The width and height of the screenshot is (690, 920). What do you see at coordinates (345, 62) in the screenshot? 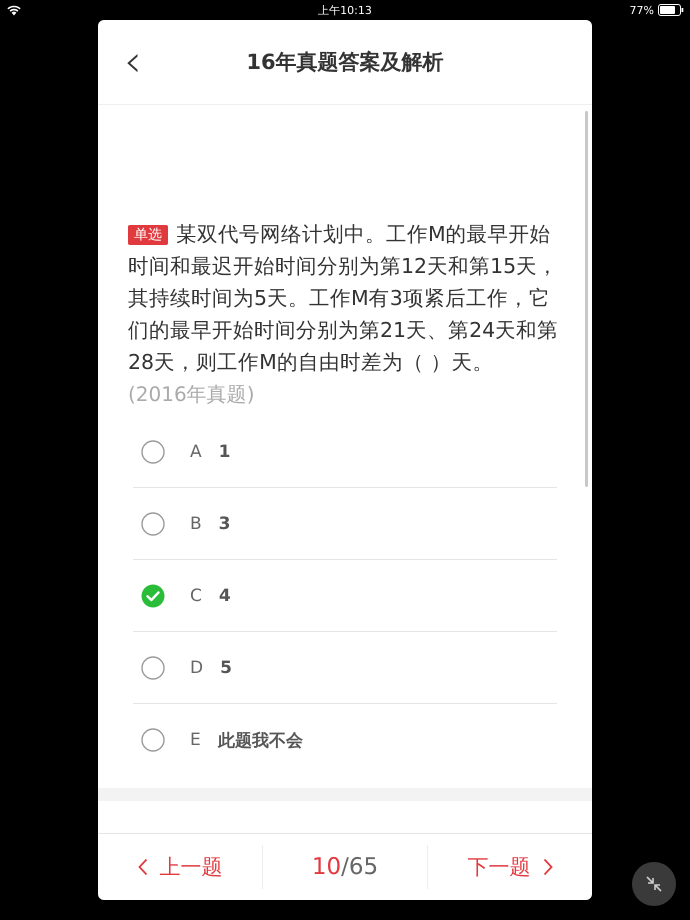
I see `page-title: 16年真题答案及解析` at bounding box center [345, 62].